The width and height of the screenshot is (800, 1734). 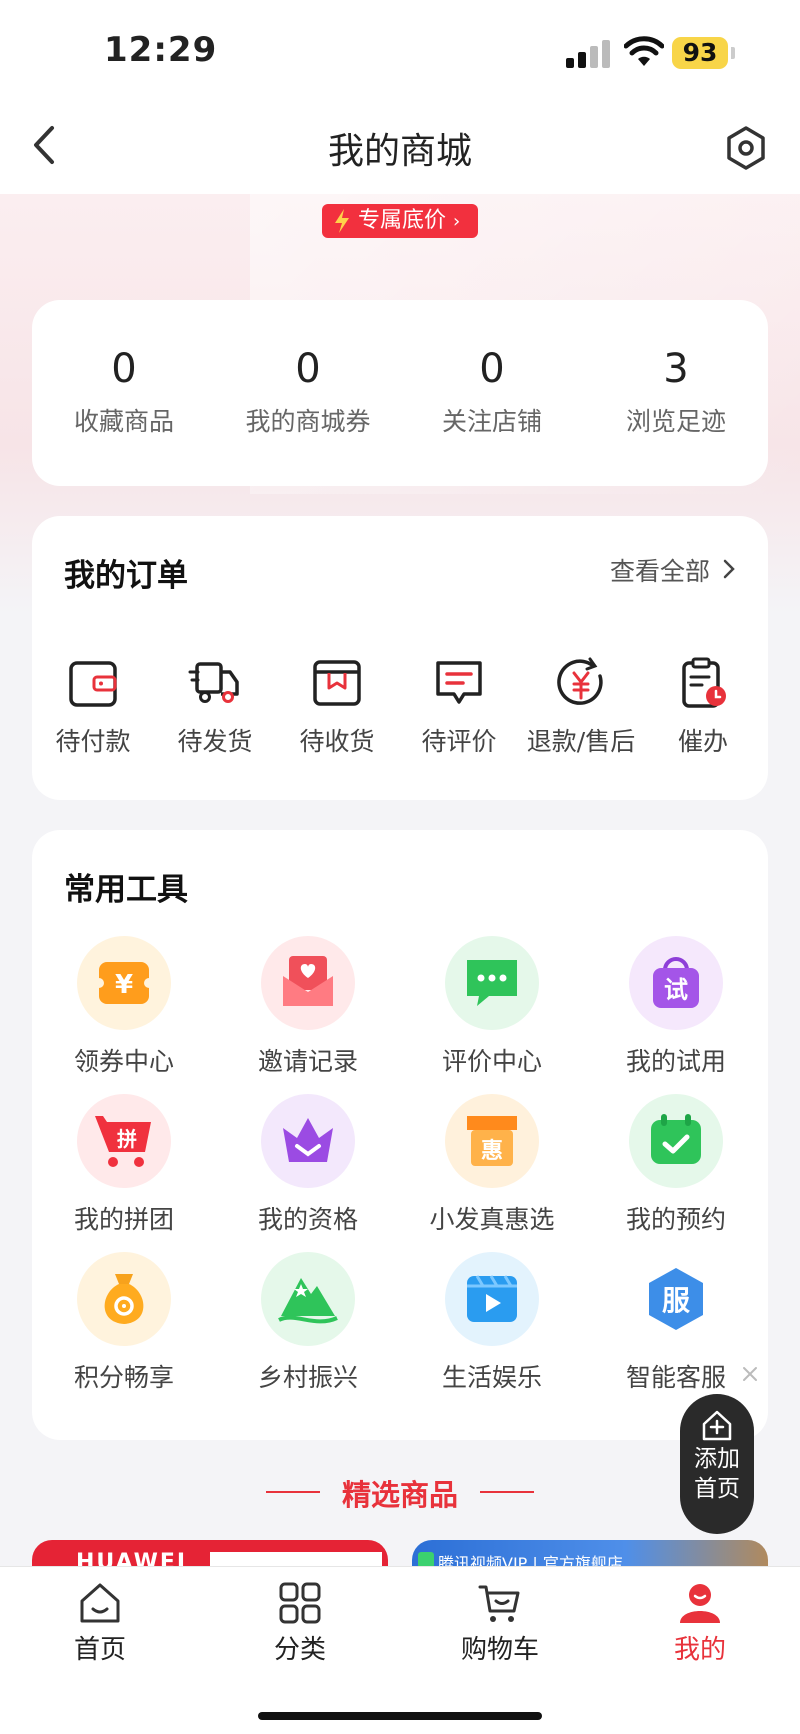 I want to click on video-play-icon, so click(x=492, y=1299).